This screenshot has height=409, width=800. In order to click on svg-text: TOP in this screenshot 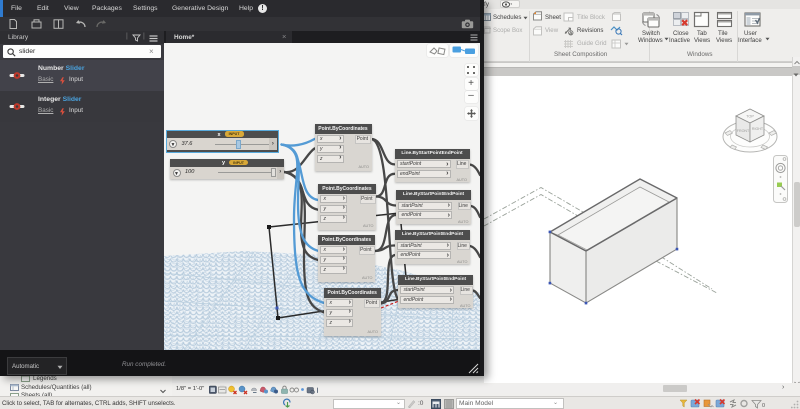, I will do `click(750, 117)`.